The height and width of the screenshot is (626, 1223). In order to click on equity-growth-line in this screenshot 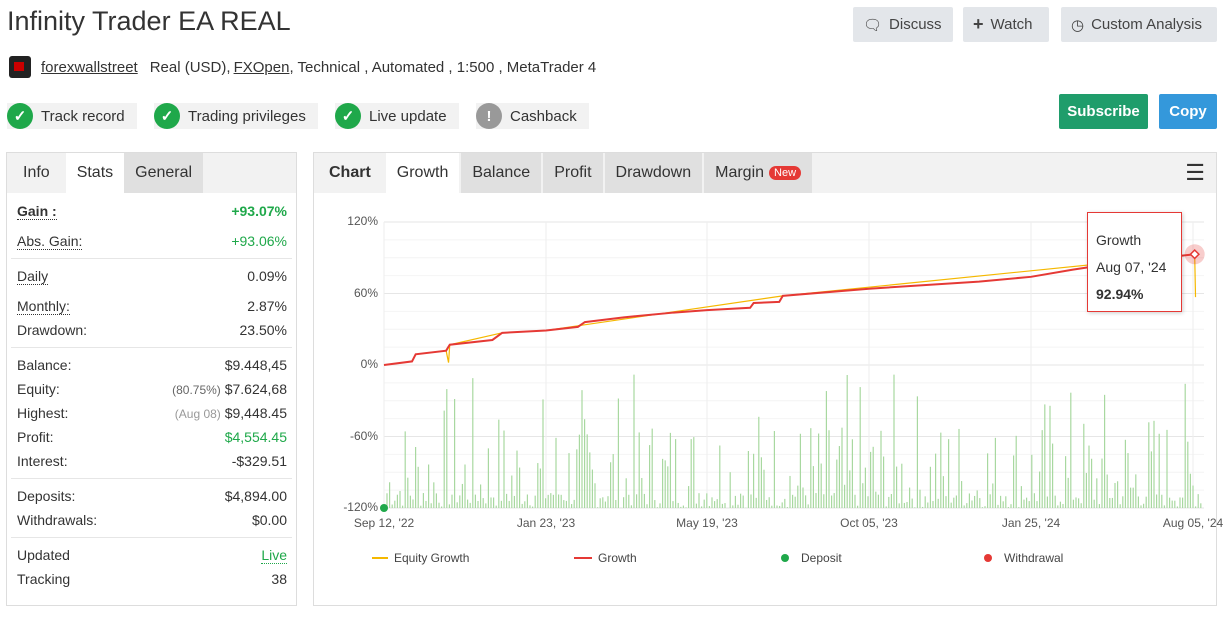, I will do `click(790, 309)`.